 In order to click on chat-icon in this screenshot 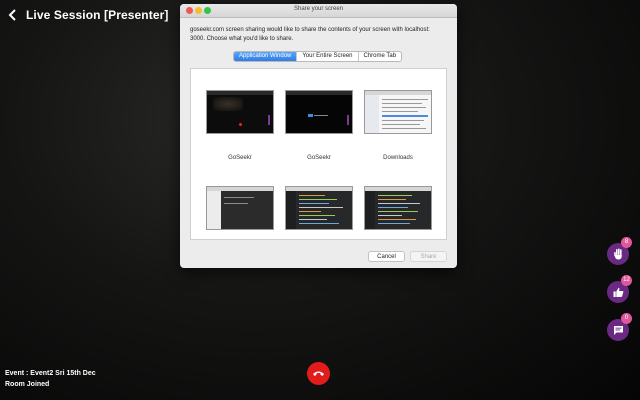, I will do `click(618, 330)`.